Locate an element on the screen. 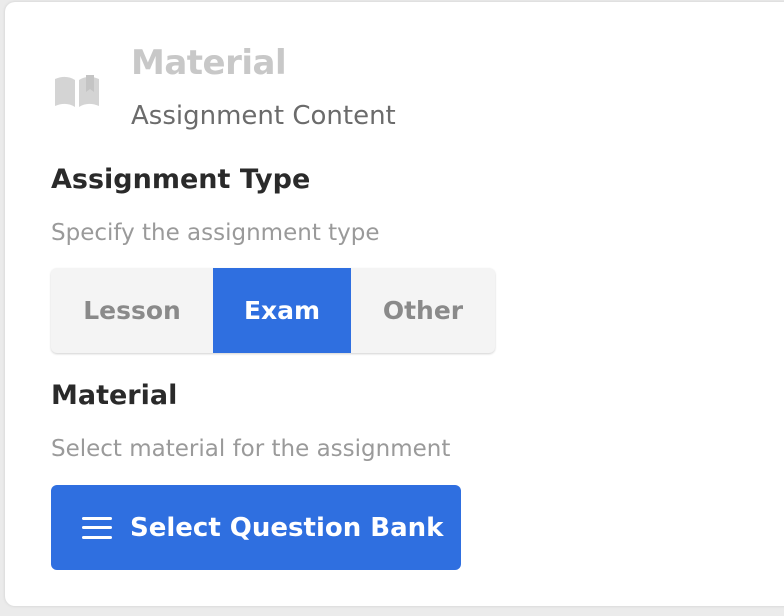 The image size is (784, 616). select-question-bank-button: Select Question Bank is located at coordinates (256, 527).